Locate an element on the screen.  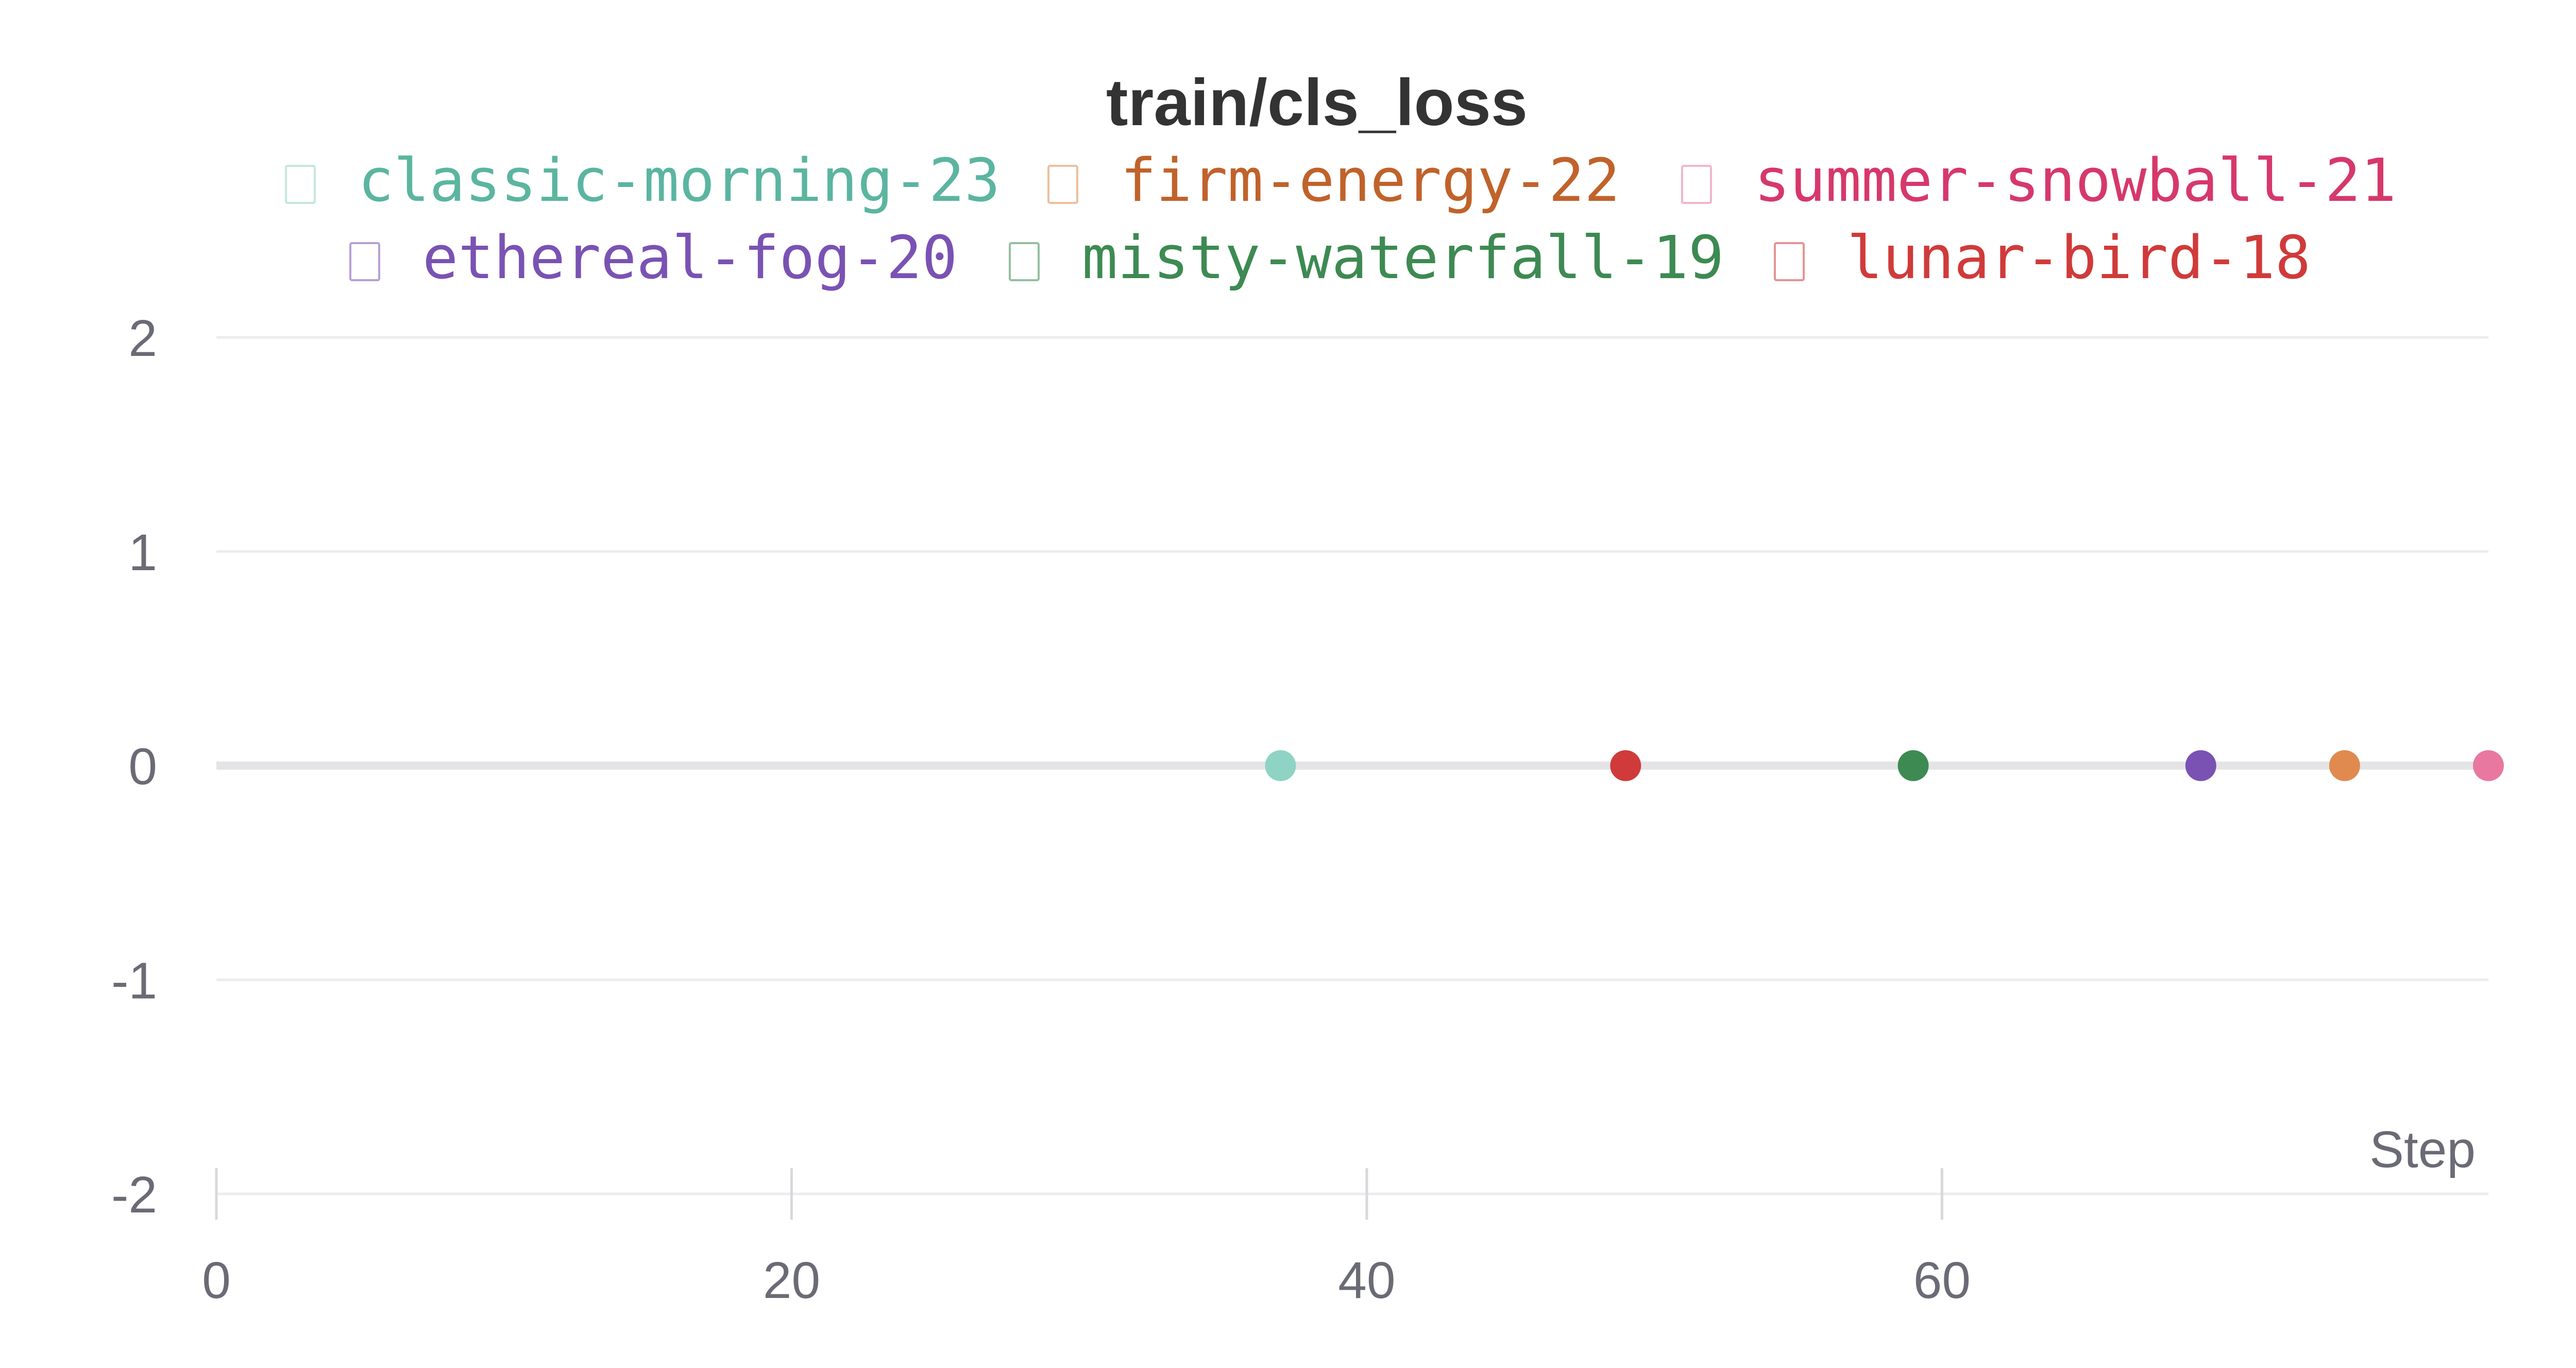
x-axis-label: Step is located at coordinates (2423, 1149).